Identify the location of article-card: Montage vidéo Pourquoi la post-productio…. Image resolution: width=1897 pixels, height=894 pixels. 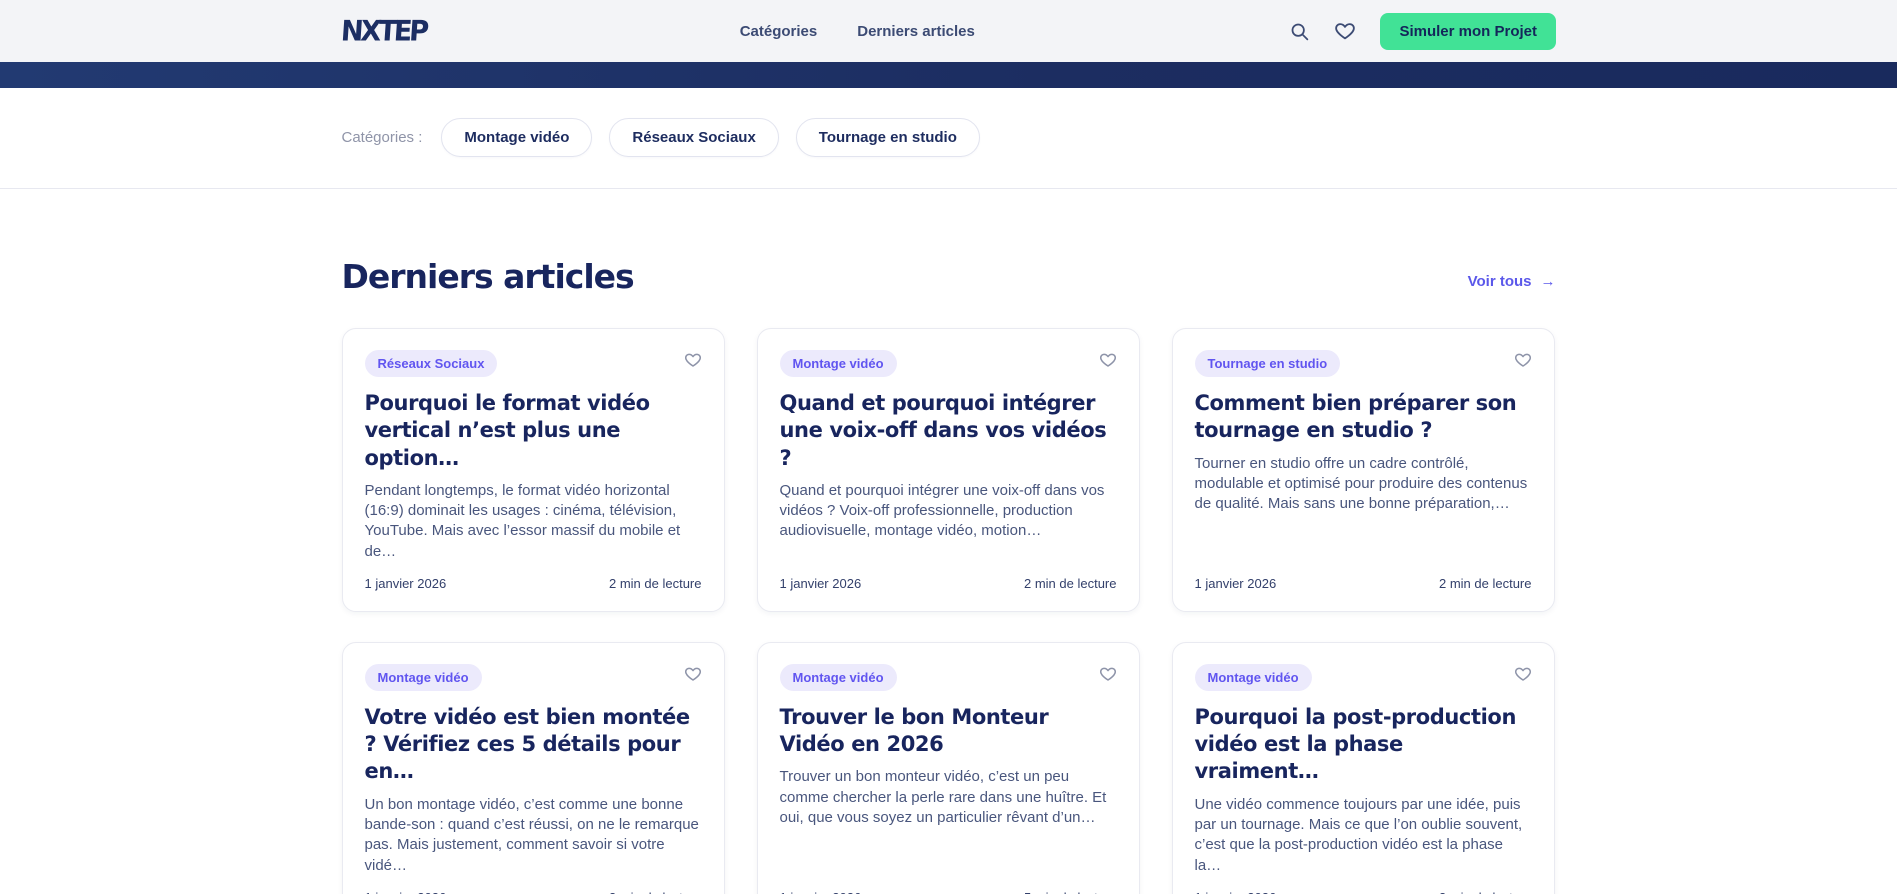
(1363, 767).